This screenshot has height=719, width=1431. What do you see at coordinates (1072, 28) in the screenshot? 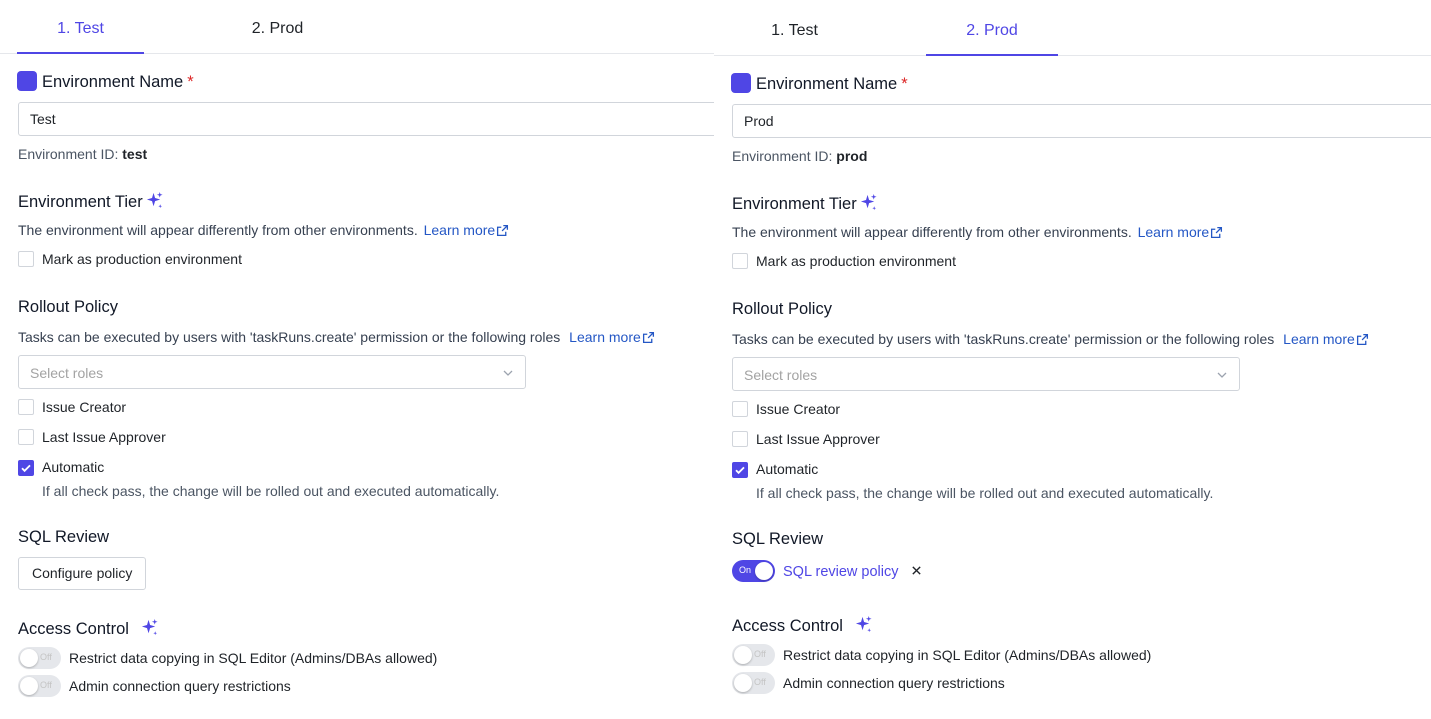
I see `environment-tabs: 1. Test 2. Prod` at bounding box center [1072, 28].